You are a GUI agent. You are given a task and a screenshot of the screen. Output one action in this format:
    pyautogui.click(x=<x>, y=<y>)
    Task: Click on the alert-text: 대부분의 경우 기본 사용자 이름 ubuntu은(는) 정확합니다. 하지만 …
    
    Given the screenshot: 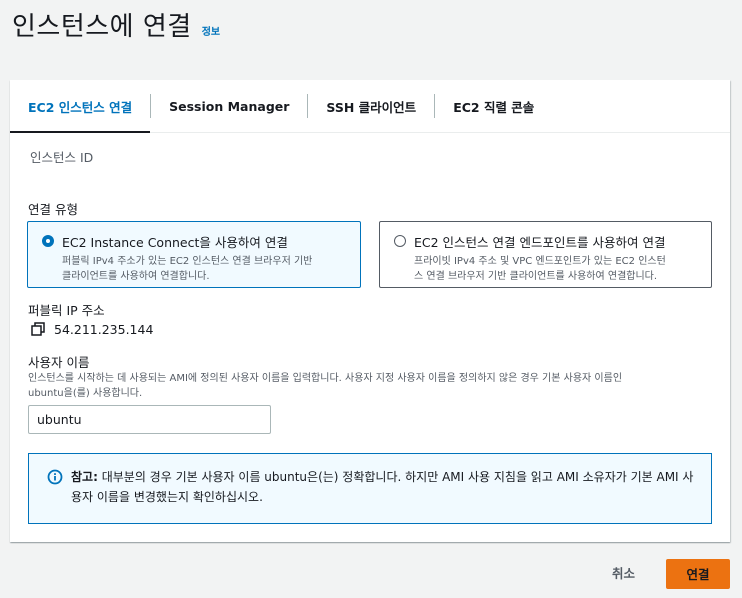 What is the action you would take?
    pyautogui.click(x=382, y=487)
    